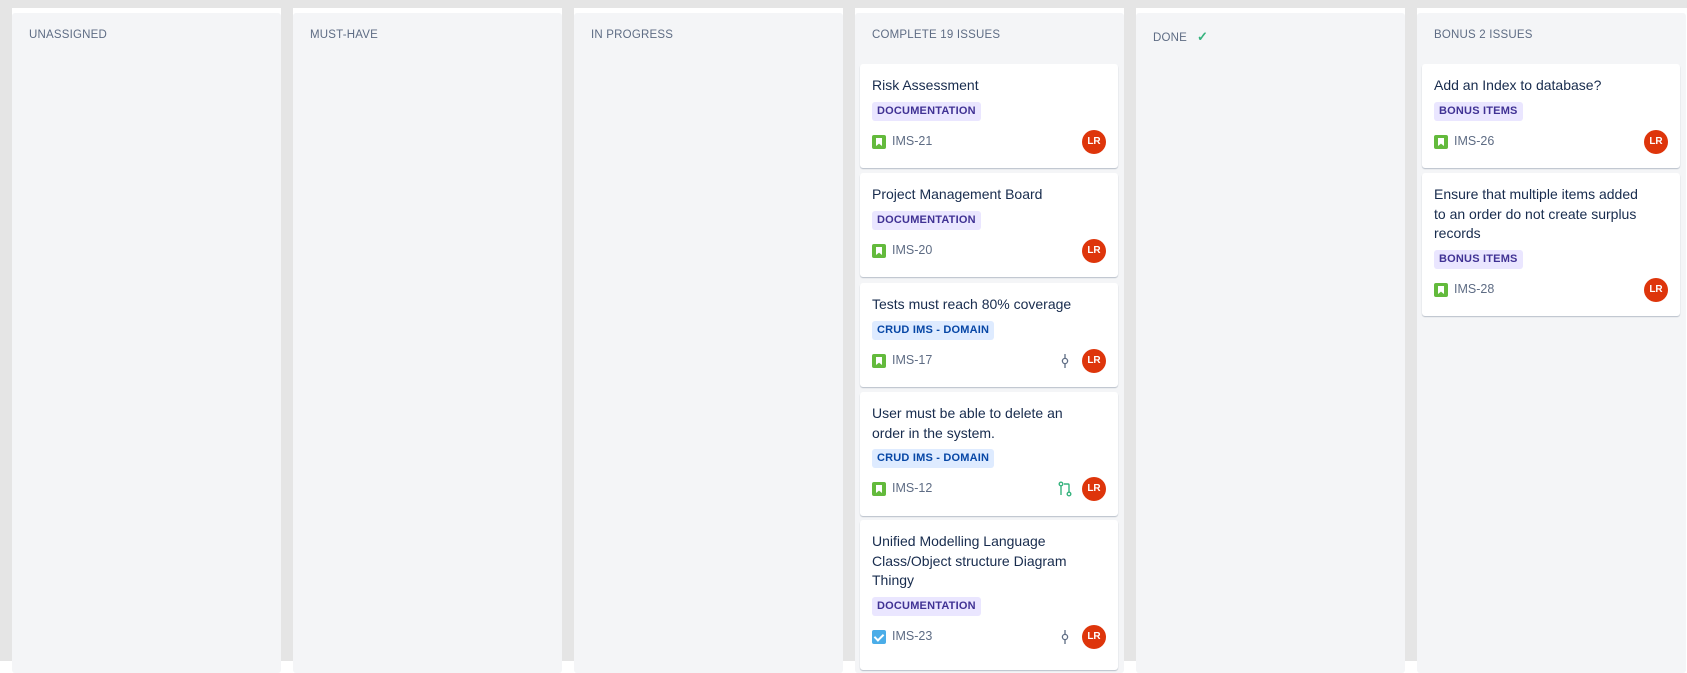 The height and width of the screenshot is (673, 1687). What do you see at coordinates (936, 35) in the screenshot?
I see `column-header: COMPLETE 19 ISSUES` at bounding box center [936, 35].